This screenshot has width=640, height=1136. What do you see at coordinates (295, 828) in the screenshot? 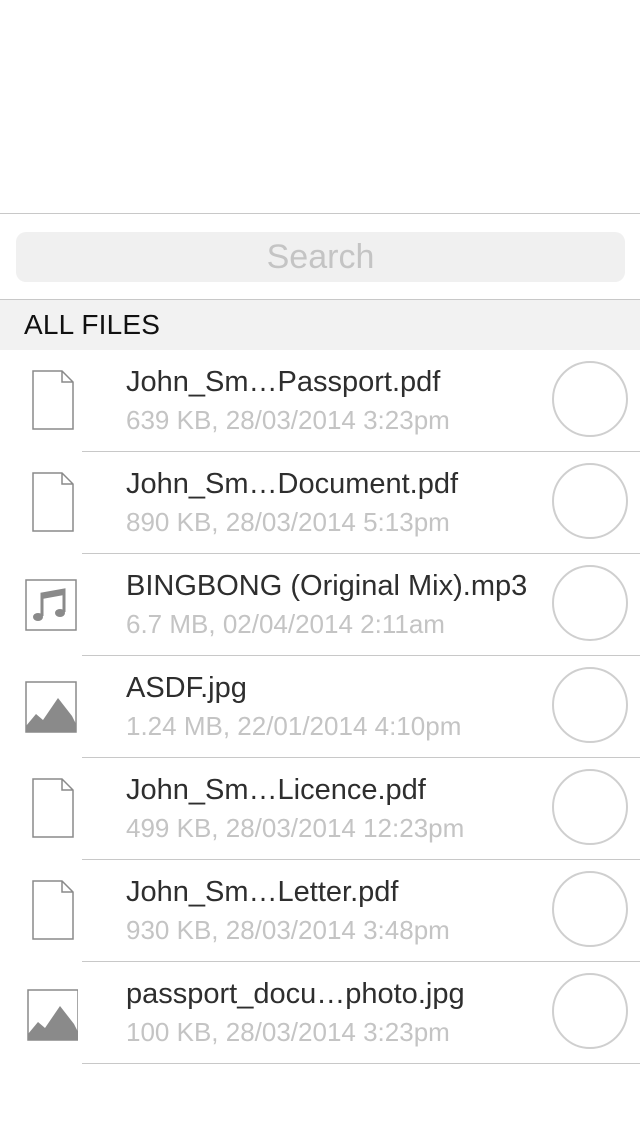
I see `file-meta: 499 KB, 28/03/2014 12:23pm` at bounding box center [295, 828].